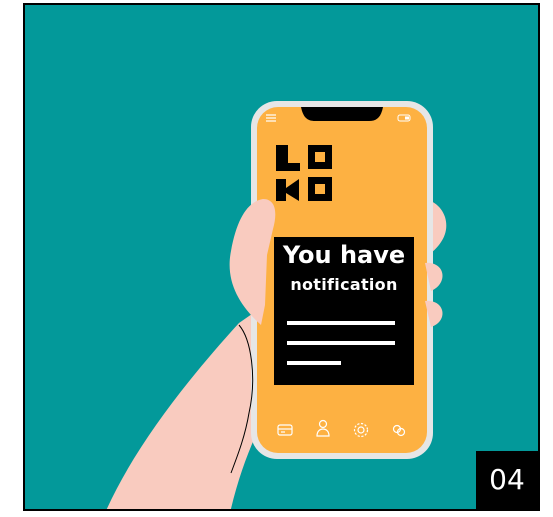 Image resolution: width=553 pixels, height=517 pixels. Describe the element at coordinates (344, 255) in the screenshot. I see `notification-title: You have` at that location.